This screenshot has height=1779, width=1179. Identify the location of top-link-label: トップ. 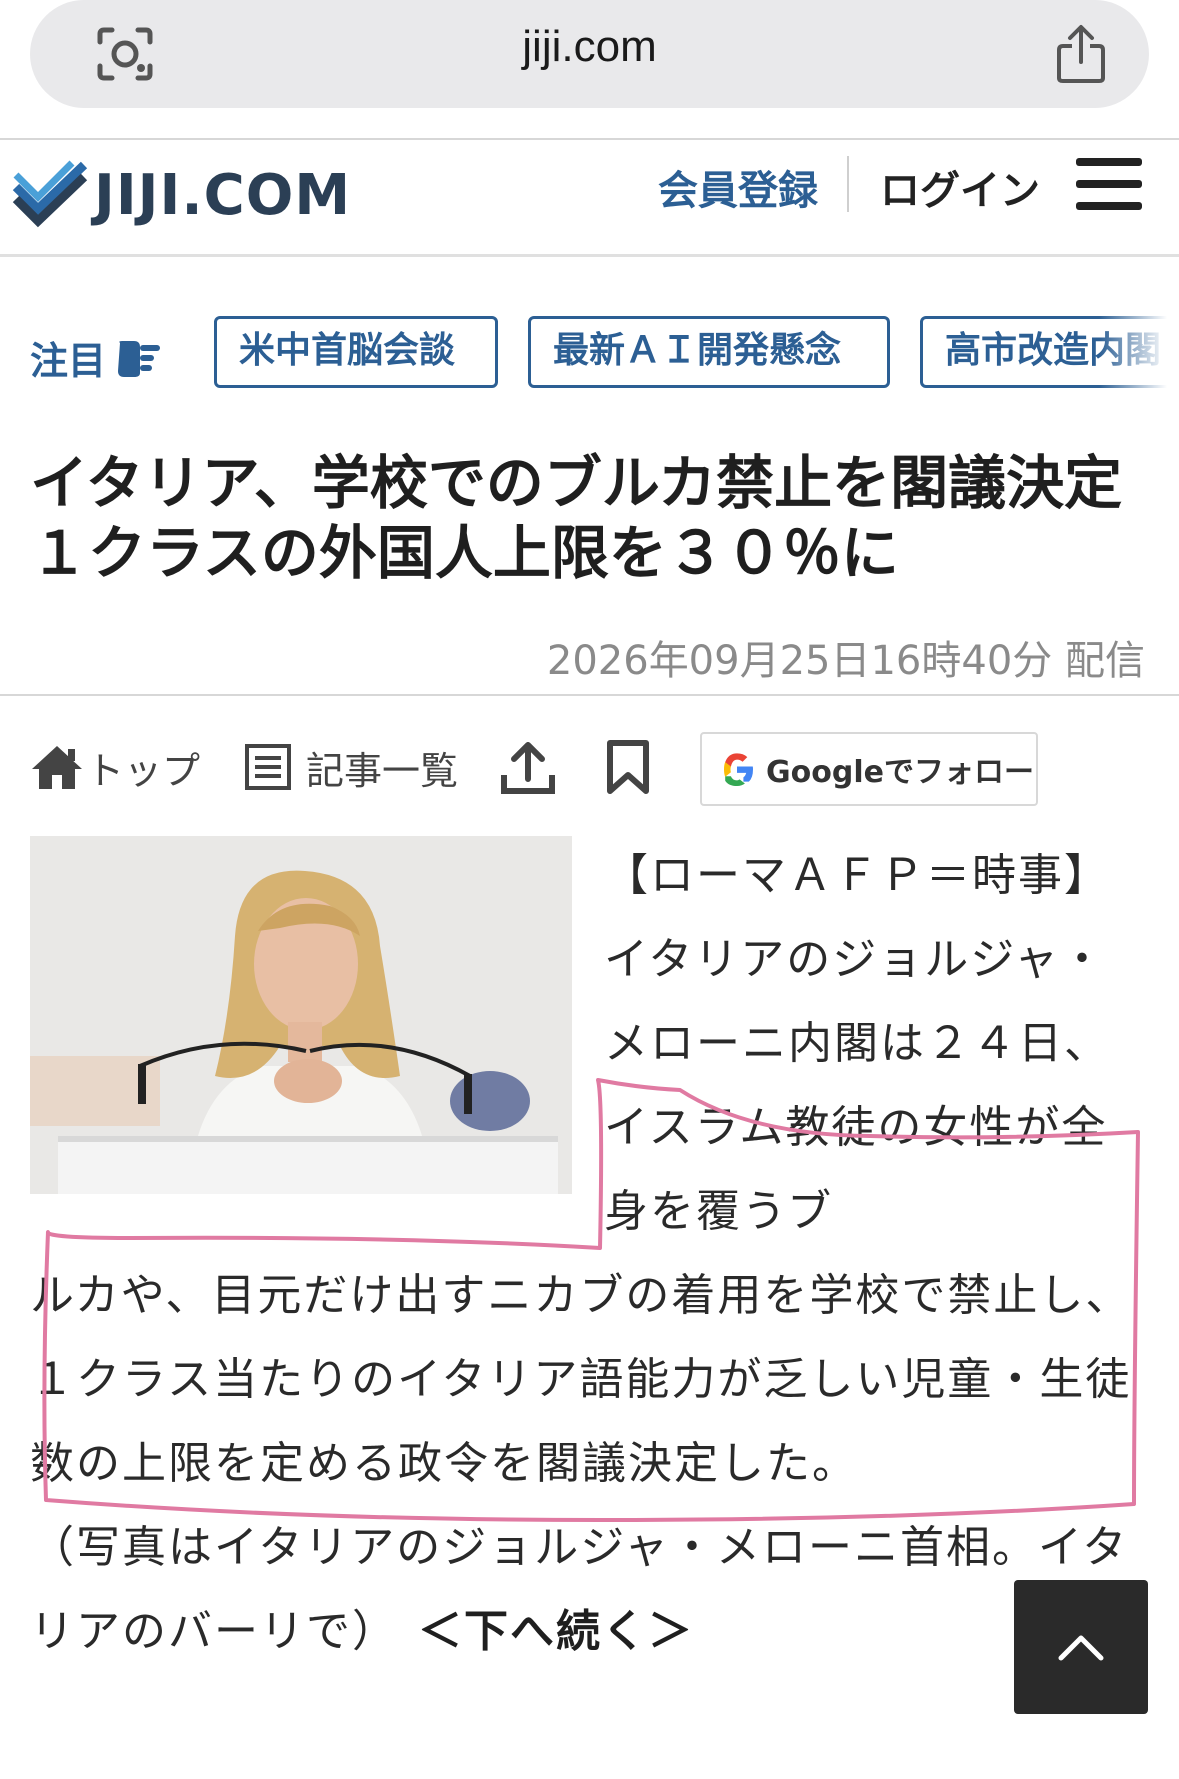
(143, 770).